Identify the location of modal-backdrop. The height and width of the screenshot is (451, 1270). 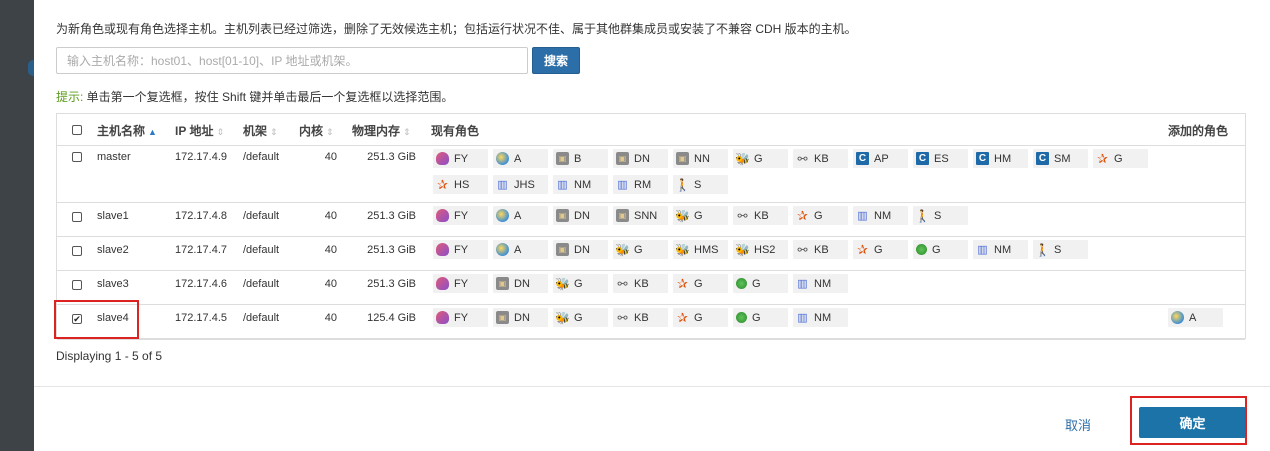
(19, 225).